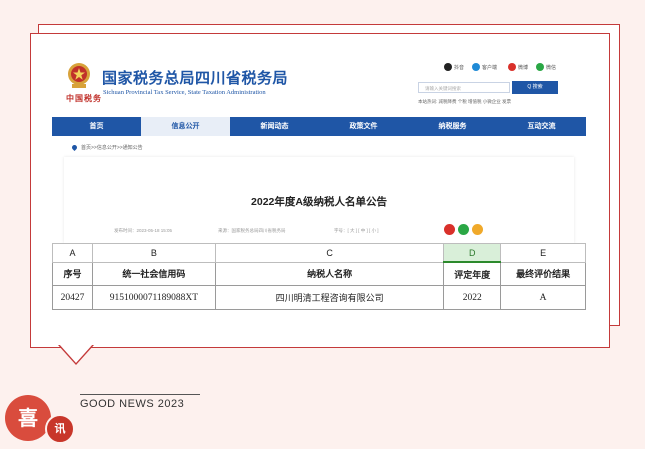  I want to click on table-header-row: 序号 统一社会信用码 纳税人名称 评定年度 最终评价结果, so click(319, 273).